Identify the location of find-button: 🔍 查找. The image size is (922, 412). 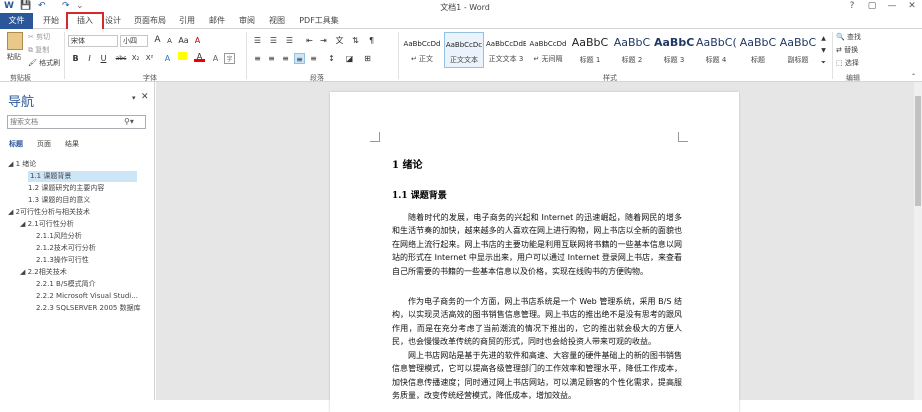
(848, 37).